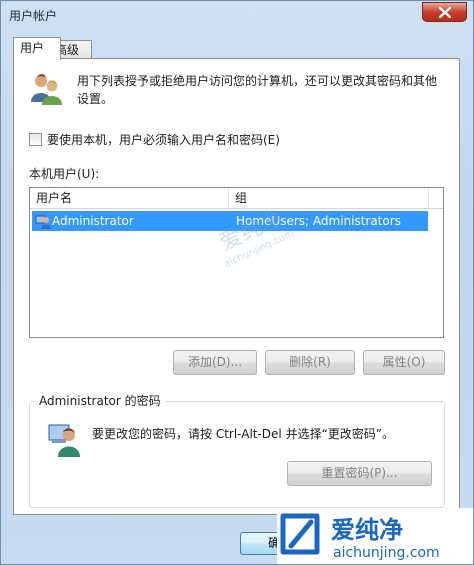 This screenshot has width=474, height=565. I want to click on password-group-title: Administrator 的密码, so click(100, 400).